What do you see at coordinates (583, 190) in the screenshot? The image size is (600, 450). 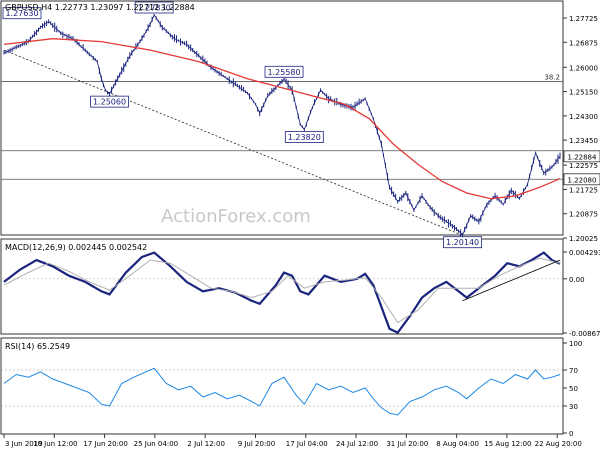 I see `price-tick-label: 1.21725` at bounding box center [583, 190].